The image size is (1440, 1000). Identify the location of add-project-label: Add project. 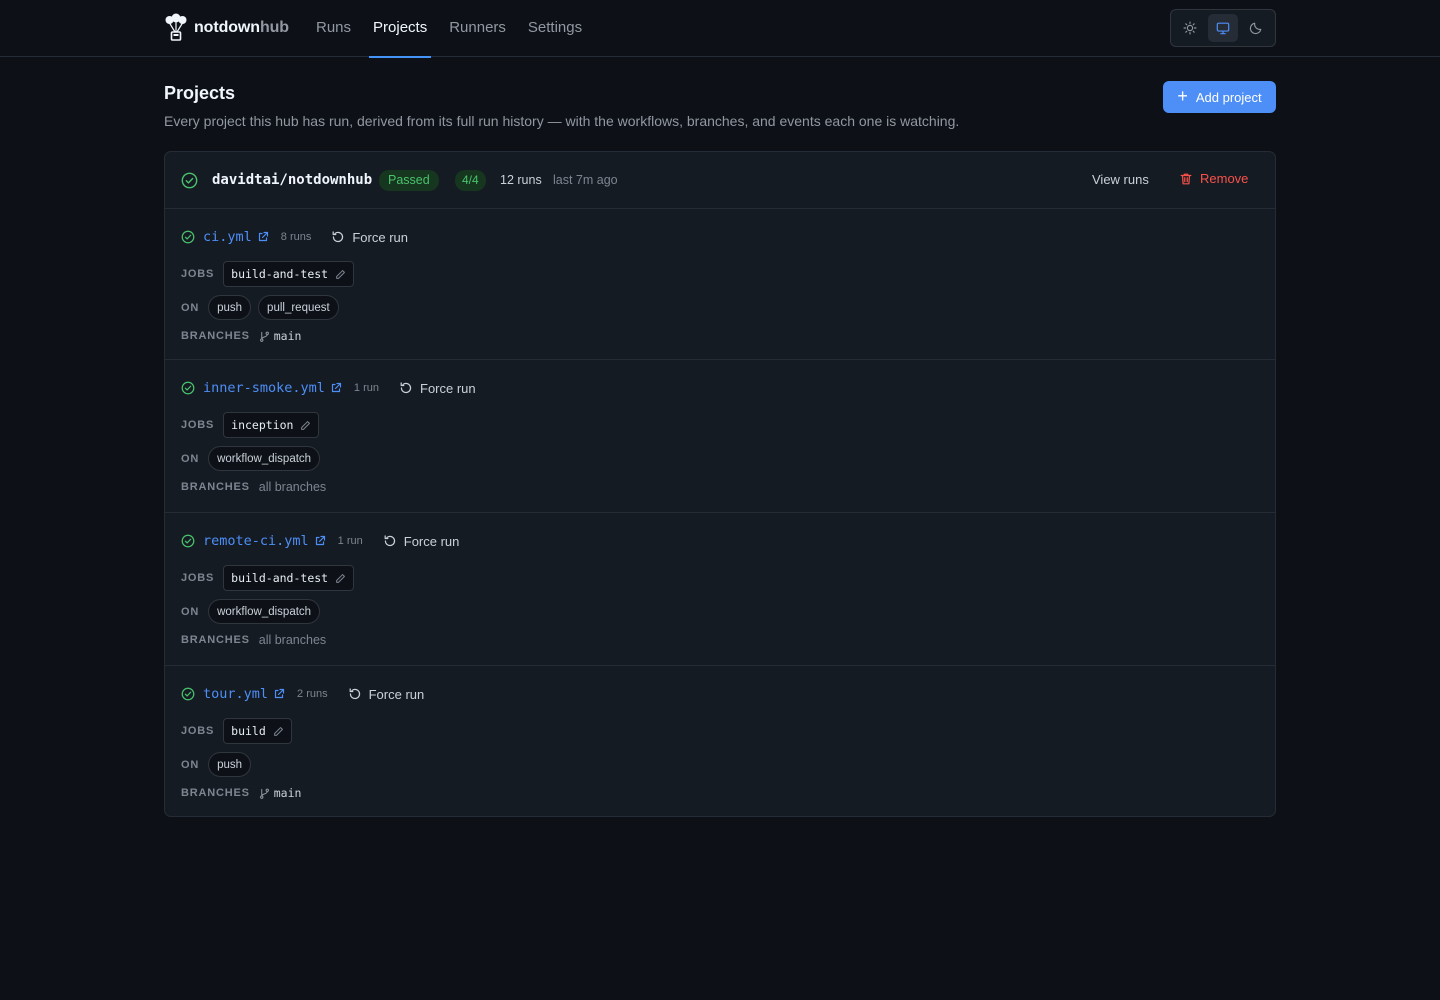
(1228, 97).